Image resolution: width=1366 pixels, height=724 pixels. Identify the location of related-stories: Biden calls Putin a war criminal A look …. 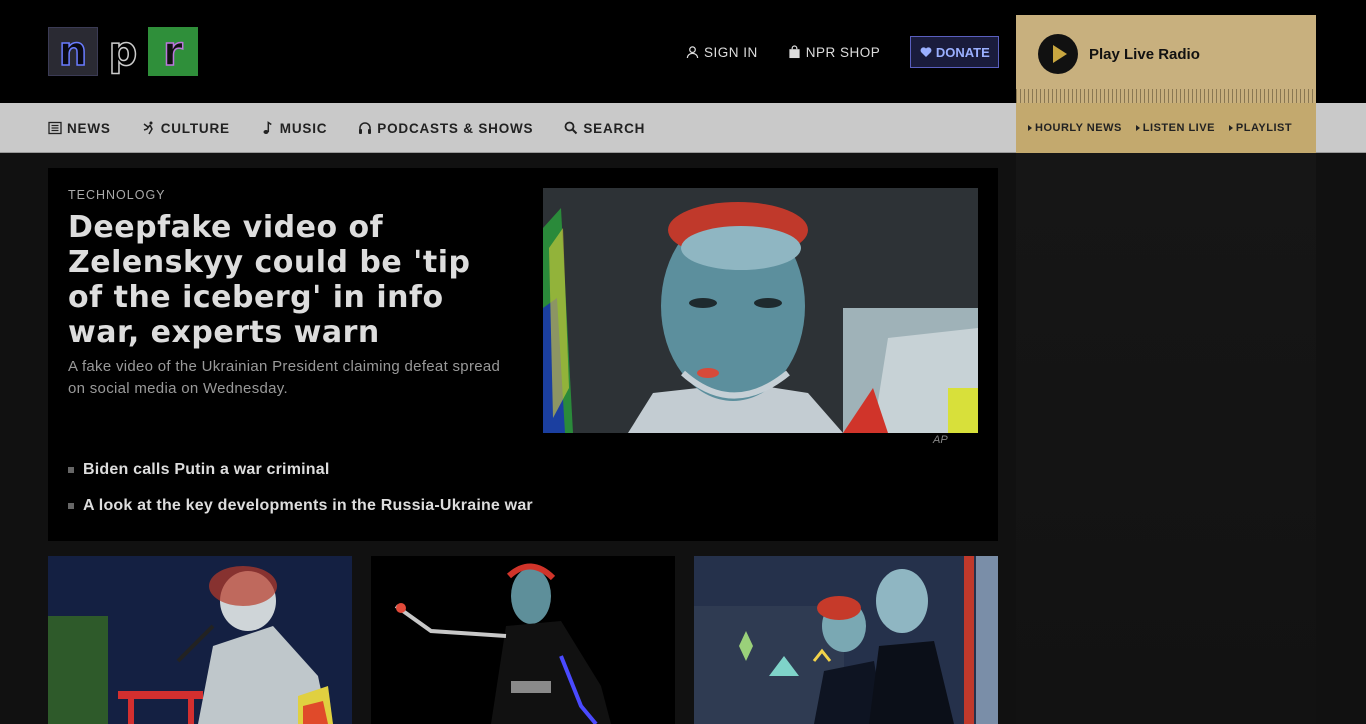
(300, 497).